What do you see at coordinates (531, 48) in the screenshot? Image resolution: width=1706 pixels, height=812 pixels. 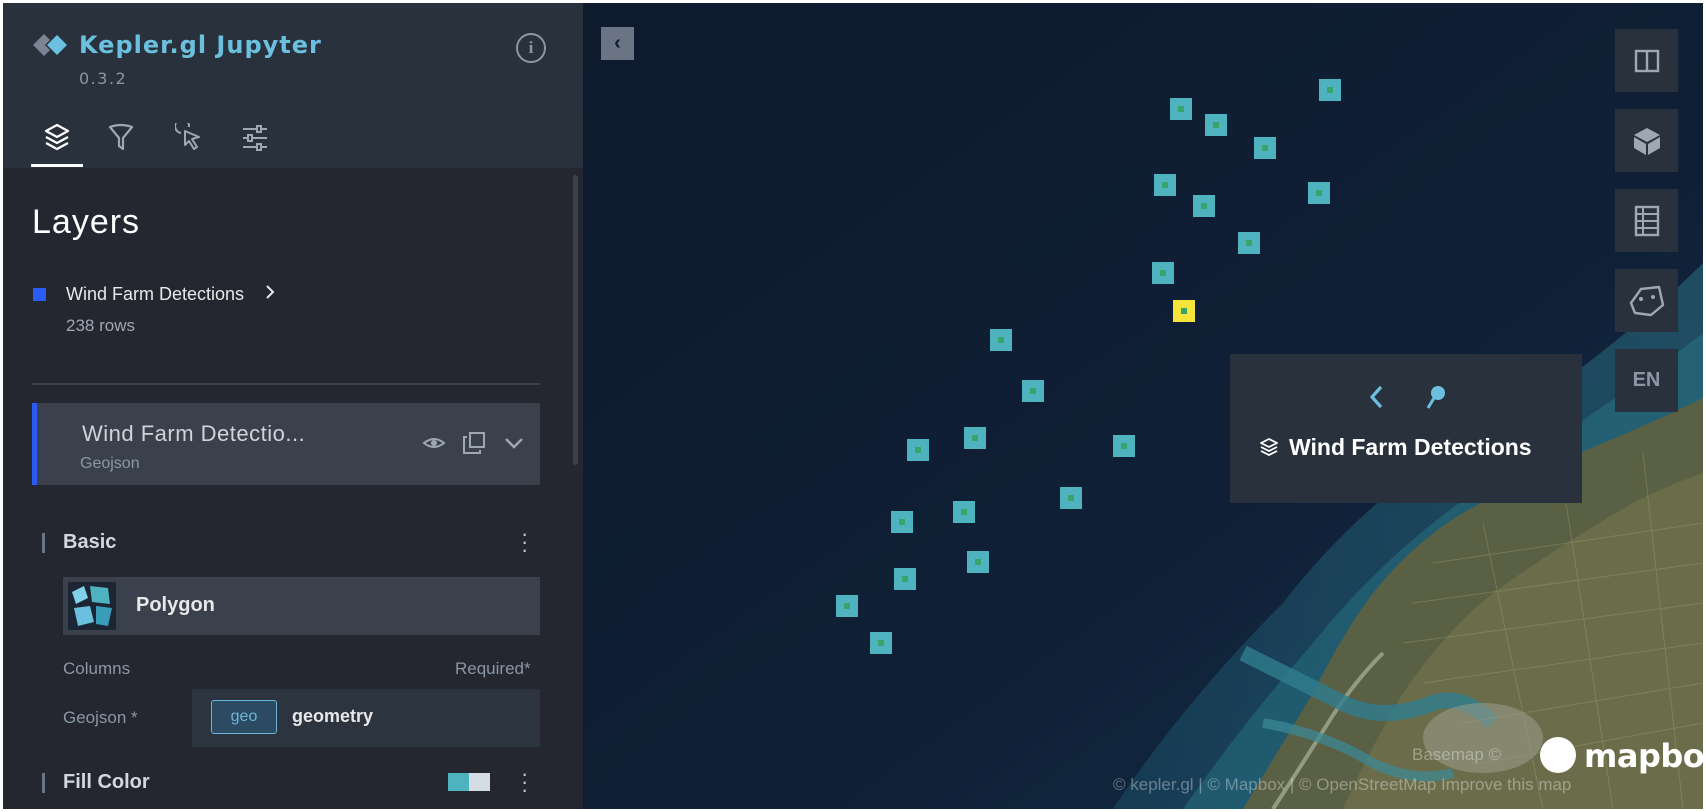 I see `info-icon: i` at bounding box center [531, 48].